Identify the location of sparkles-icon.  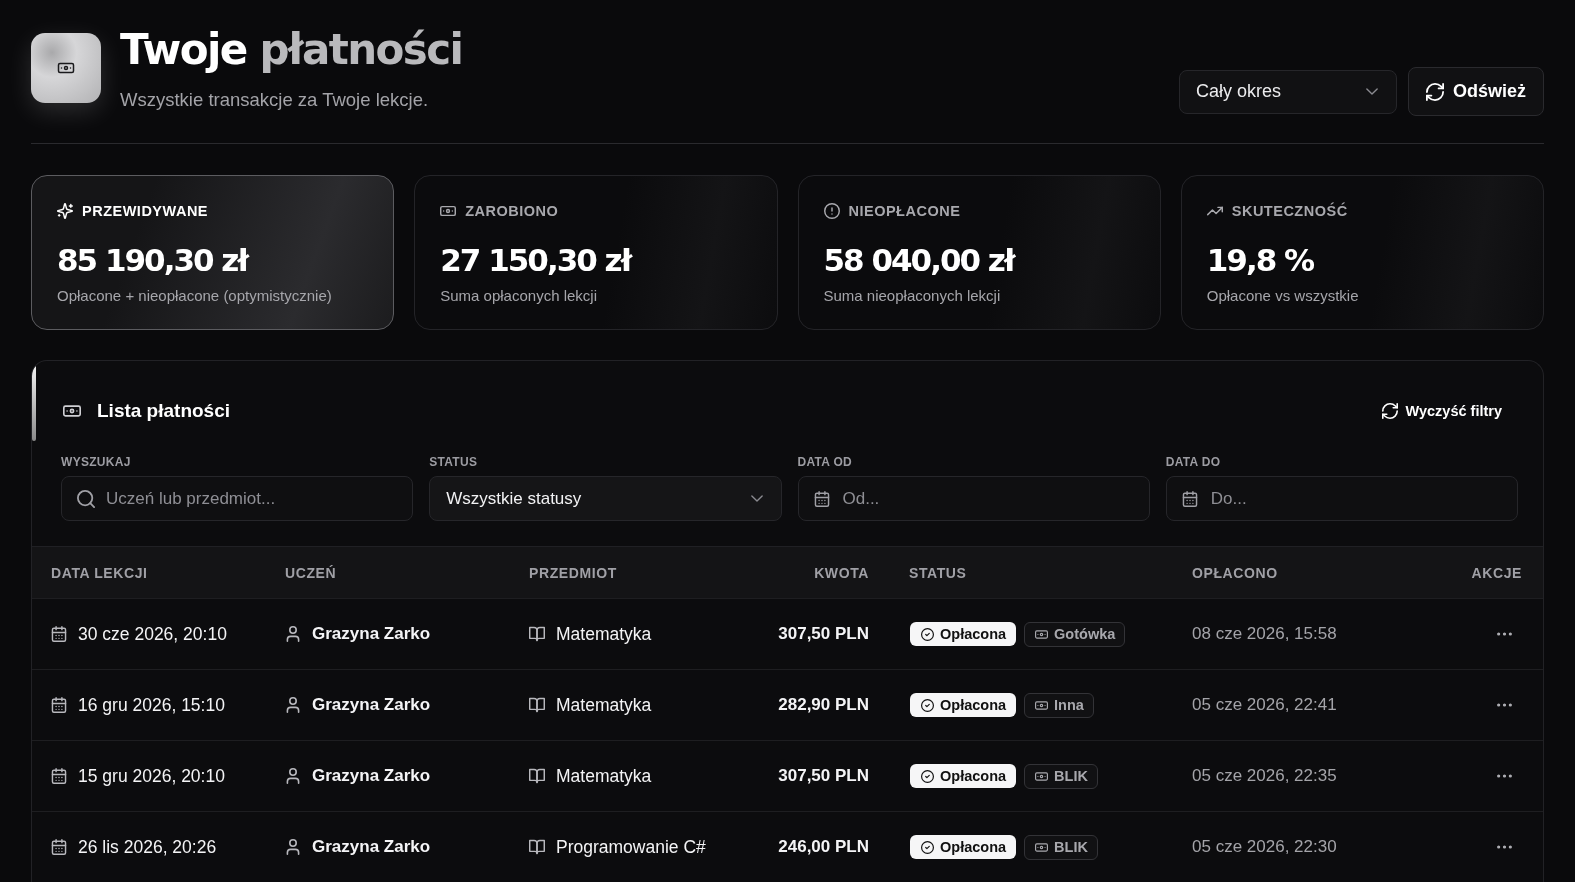
(65, 211).